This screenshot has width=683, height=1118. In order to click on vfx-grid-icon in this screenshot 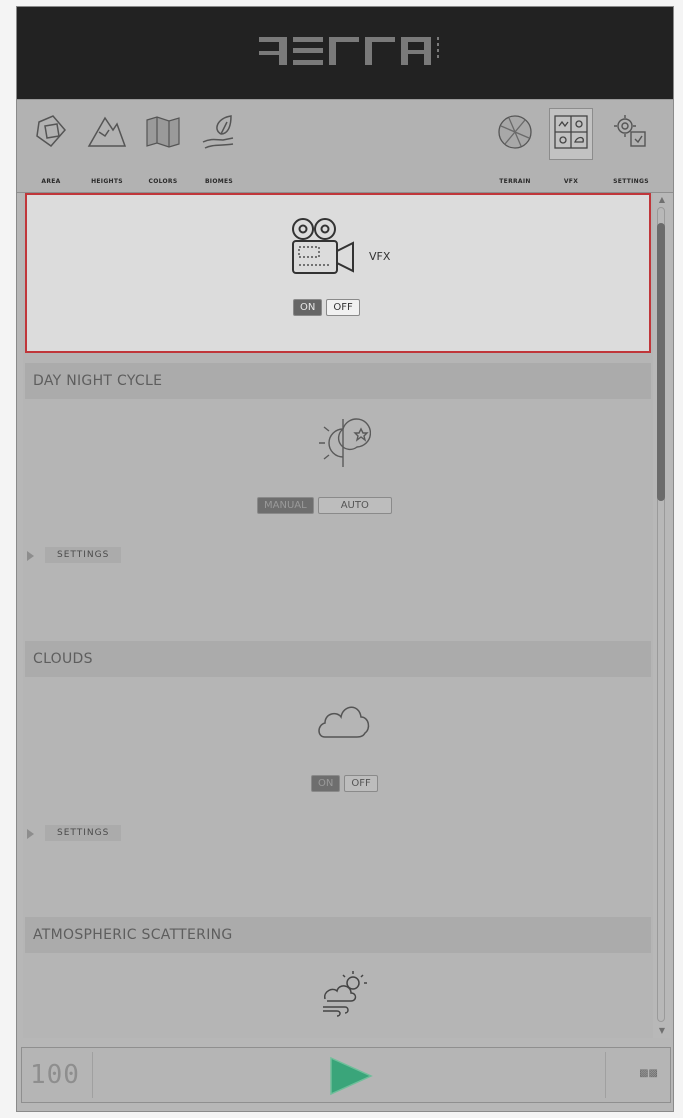, I will do `click(571, 132)`.